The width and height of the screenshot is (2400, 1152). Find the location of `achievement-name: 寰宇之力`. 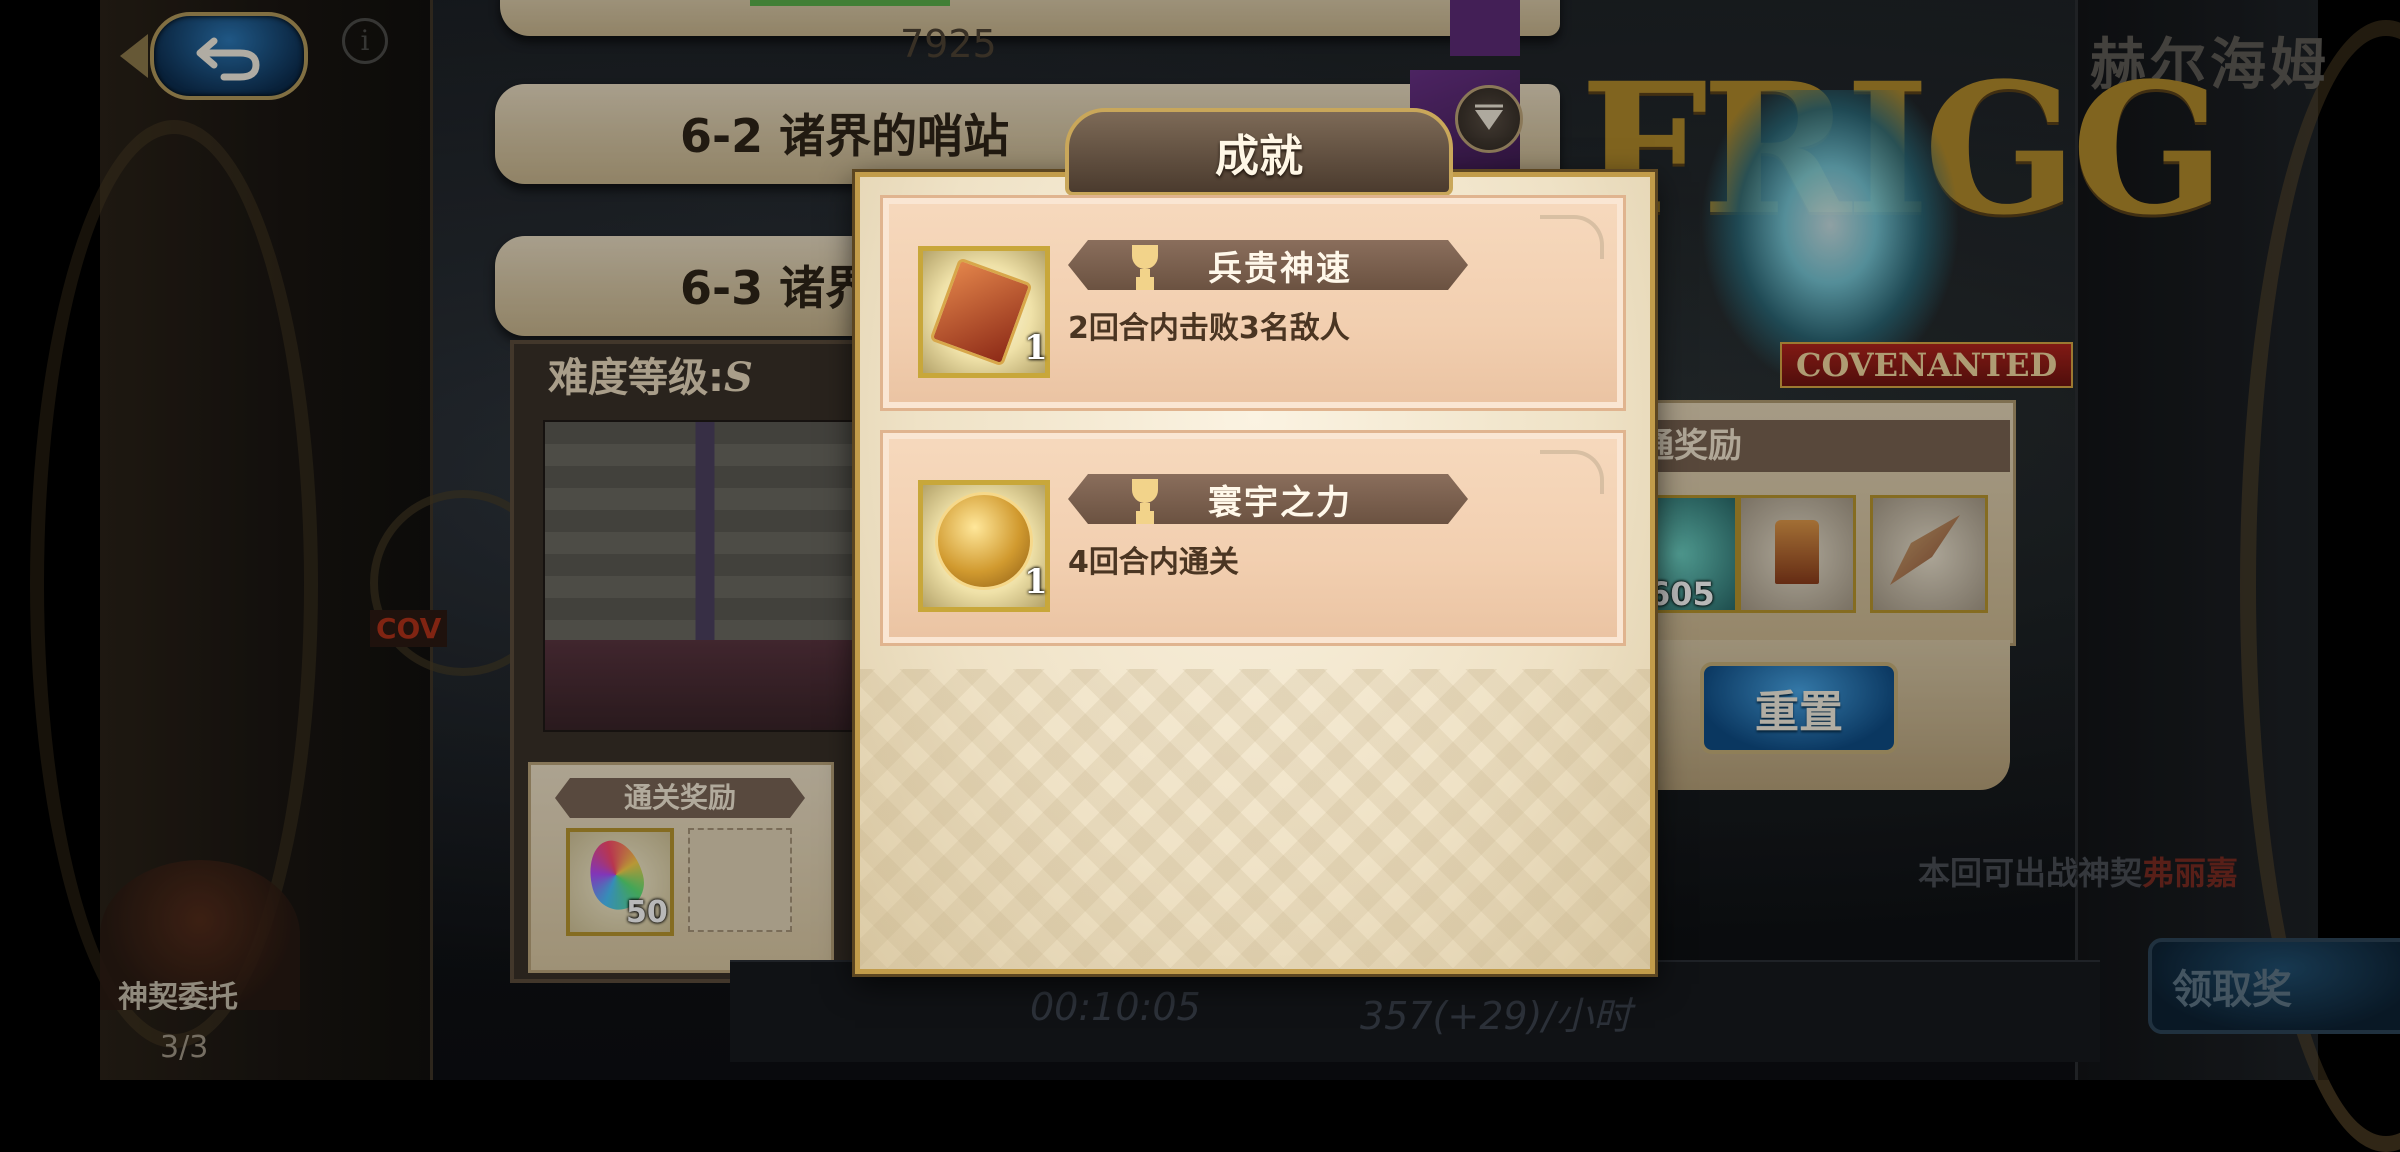

achievement-name: 寰宇之力 is located at coordinates (1280, 502).